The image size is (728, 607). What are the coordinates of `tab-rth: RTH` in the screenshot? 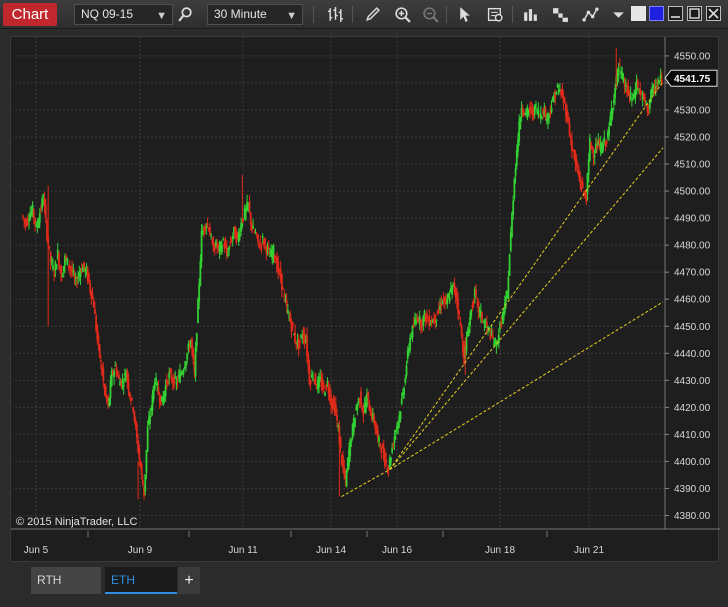 It's located at (66, 580).